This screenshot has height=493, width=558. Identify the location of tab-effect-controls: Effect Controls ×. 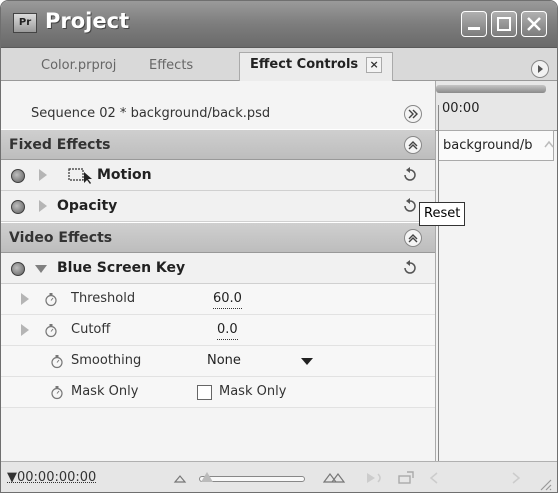
(316, 66).